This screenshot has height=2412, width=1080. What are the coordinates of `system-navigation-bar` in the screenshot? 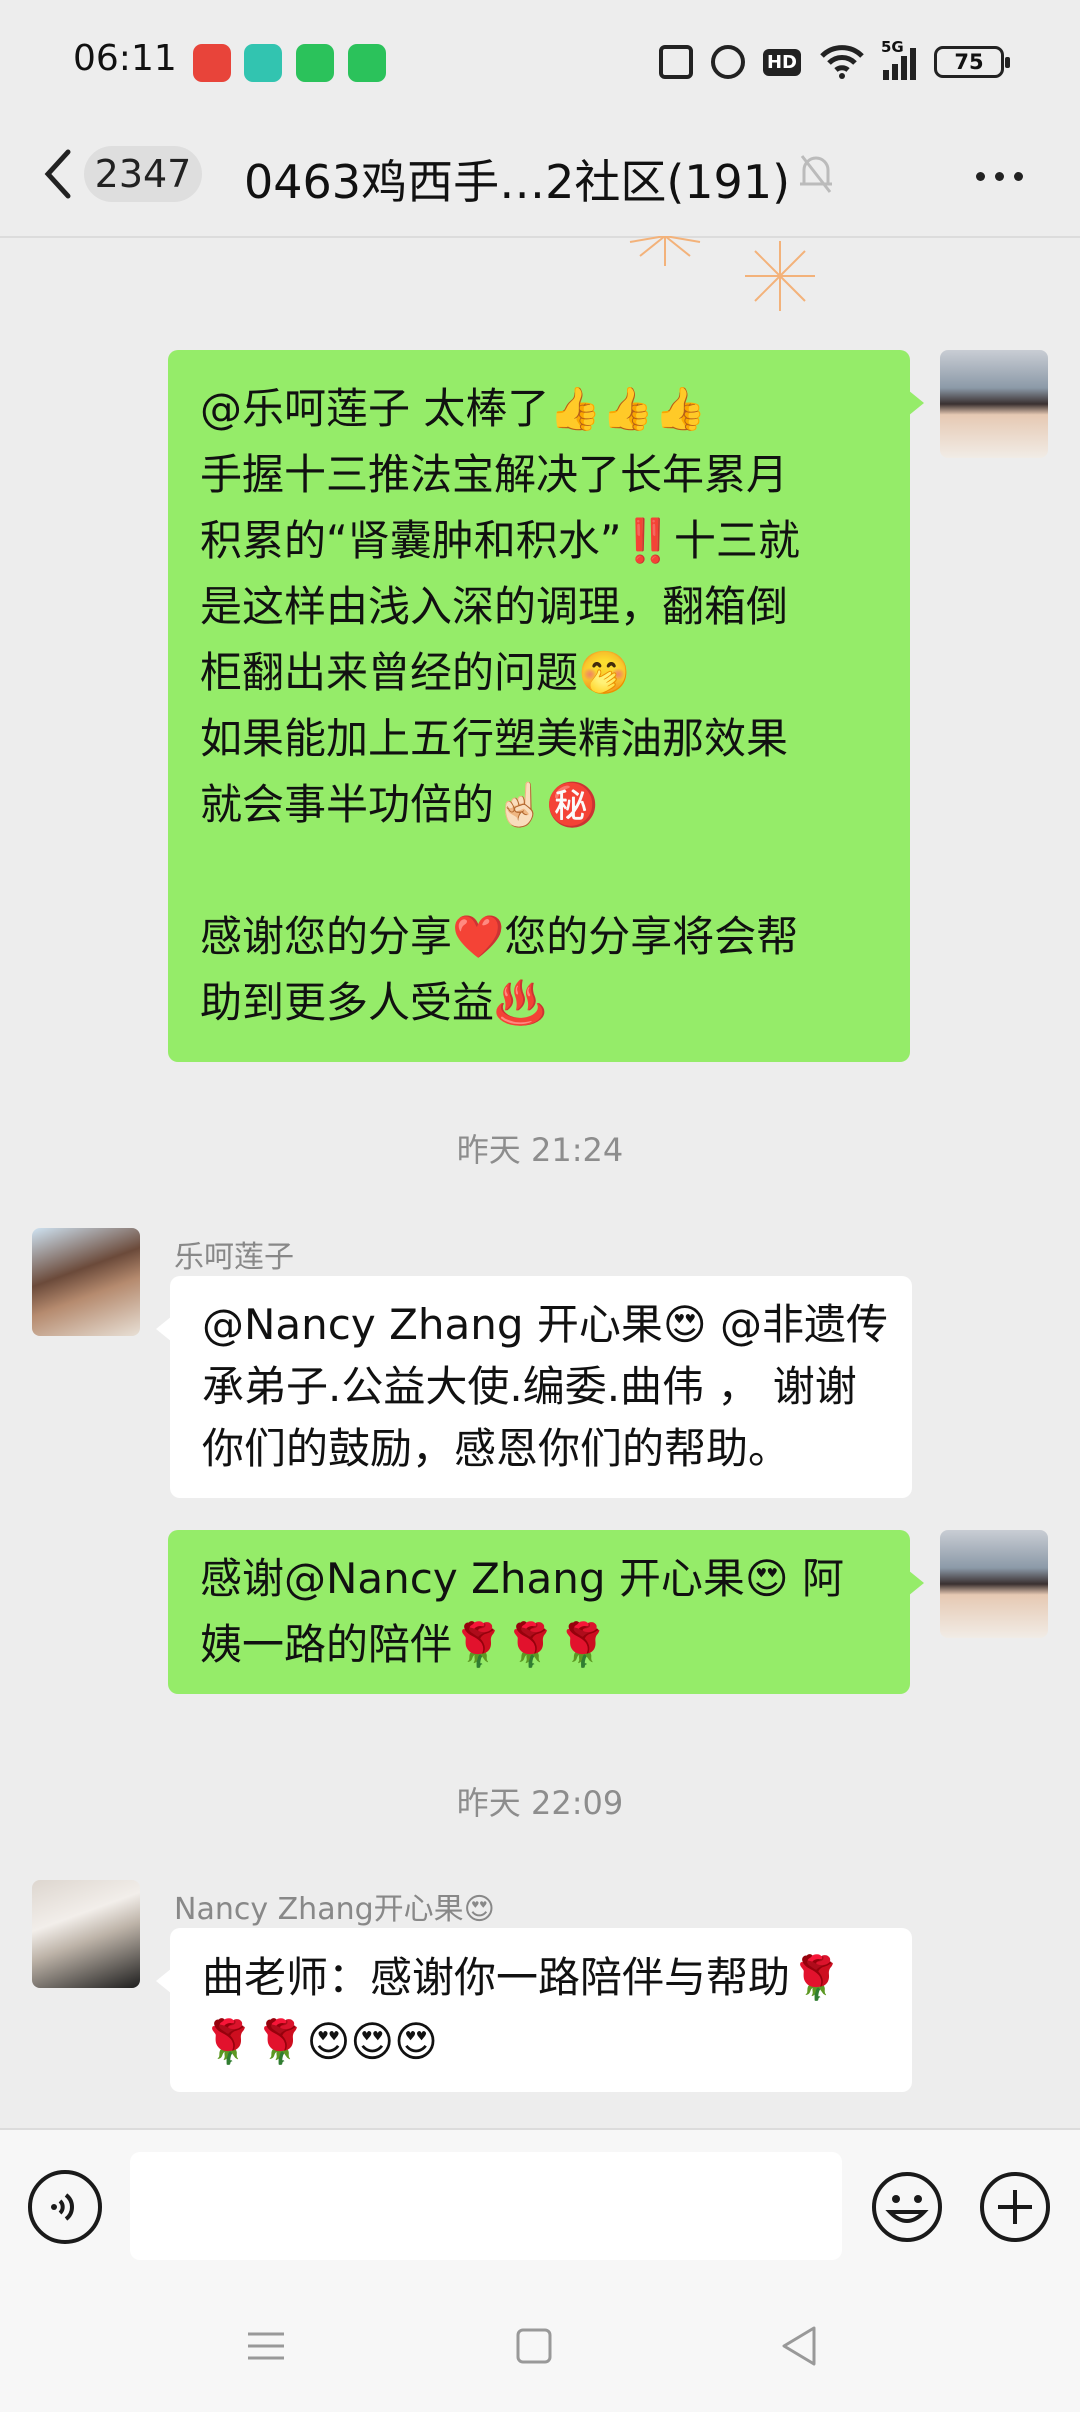 It's located at (540, 2346).